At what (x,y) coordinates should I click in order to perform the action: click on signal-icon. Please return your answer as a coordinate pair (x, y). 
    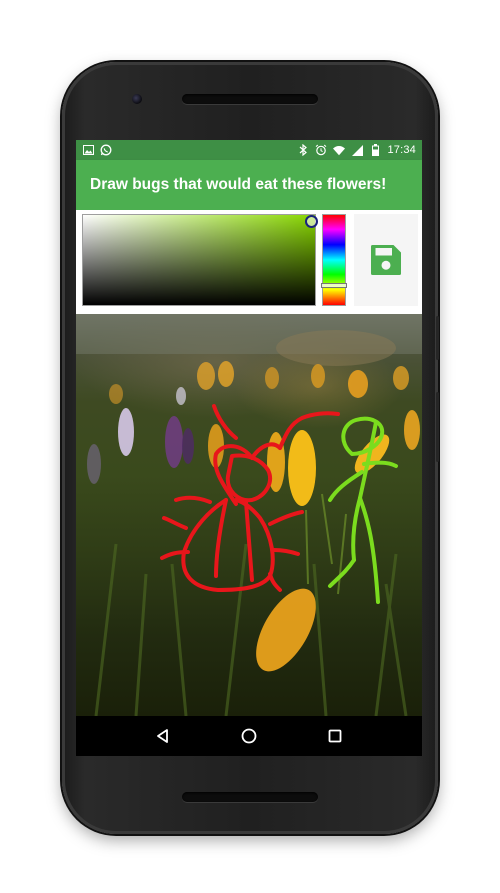
    Looking at the image, I should click on (357, 150).